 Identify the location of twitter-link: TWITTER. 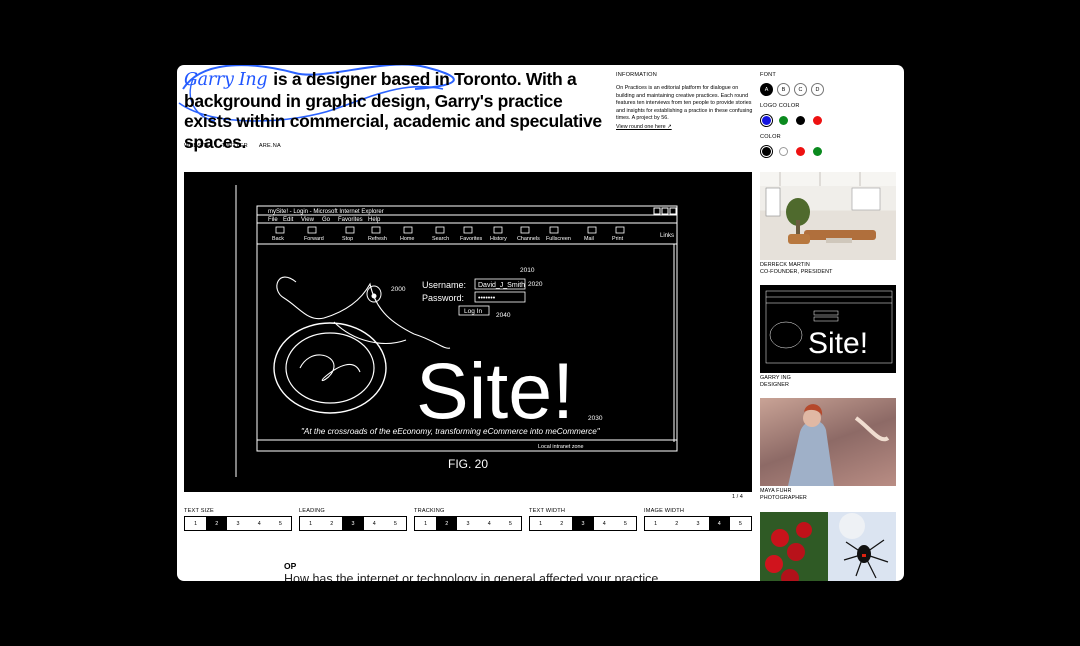
(235, 146).